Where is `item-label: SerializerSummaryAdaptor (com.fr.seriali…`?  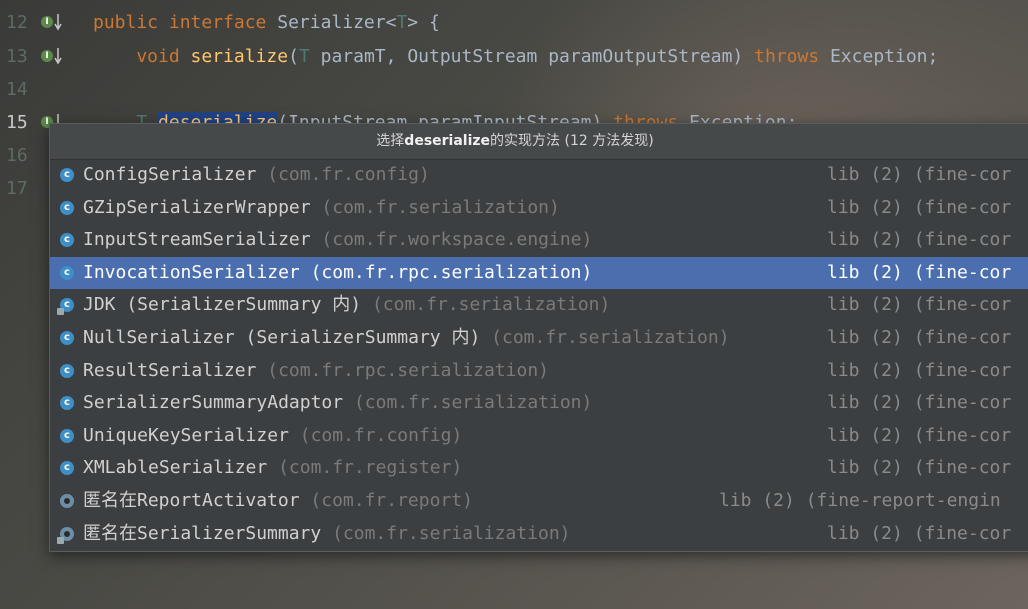 item-label: SerializerSummaryAdaptor (com.fr.seriali… is located at coordinates (337, 403).